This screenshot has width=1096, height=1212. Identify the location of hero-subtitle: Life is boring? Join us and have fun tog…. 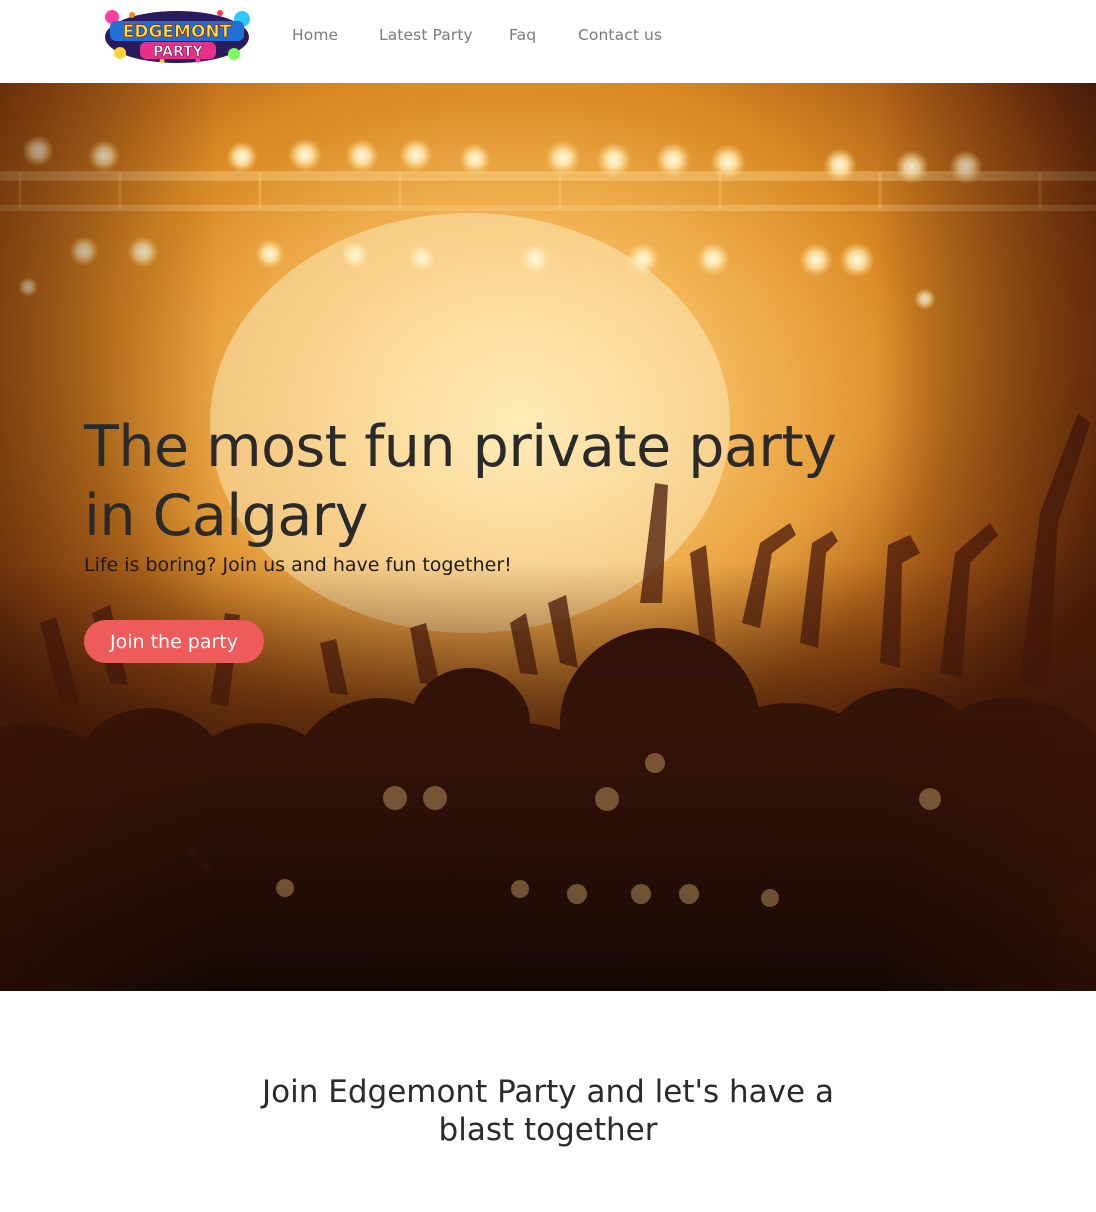
(298, 565).